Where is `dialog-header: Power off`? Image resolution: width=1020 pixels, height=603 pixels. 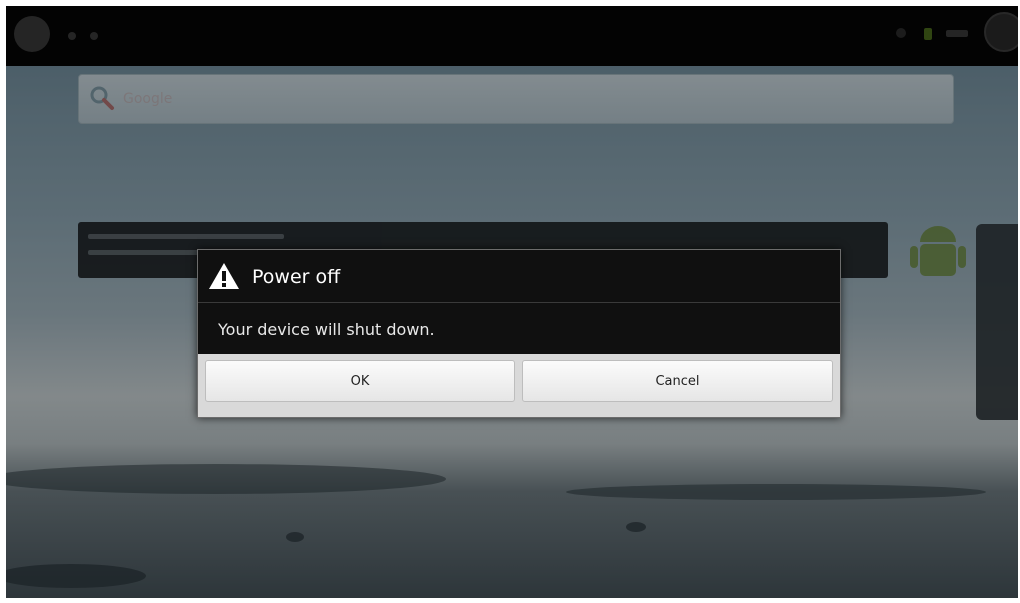
dialog-header: Power off is located at coordinates (519, 276).